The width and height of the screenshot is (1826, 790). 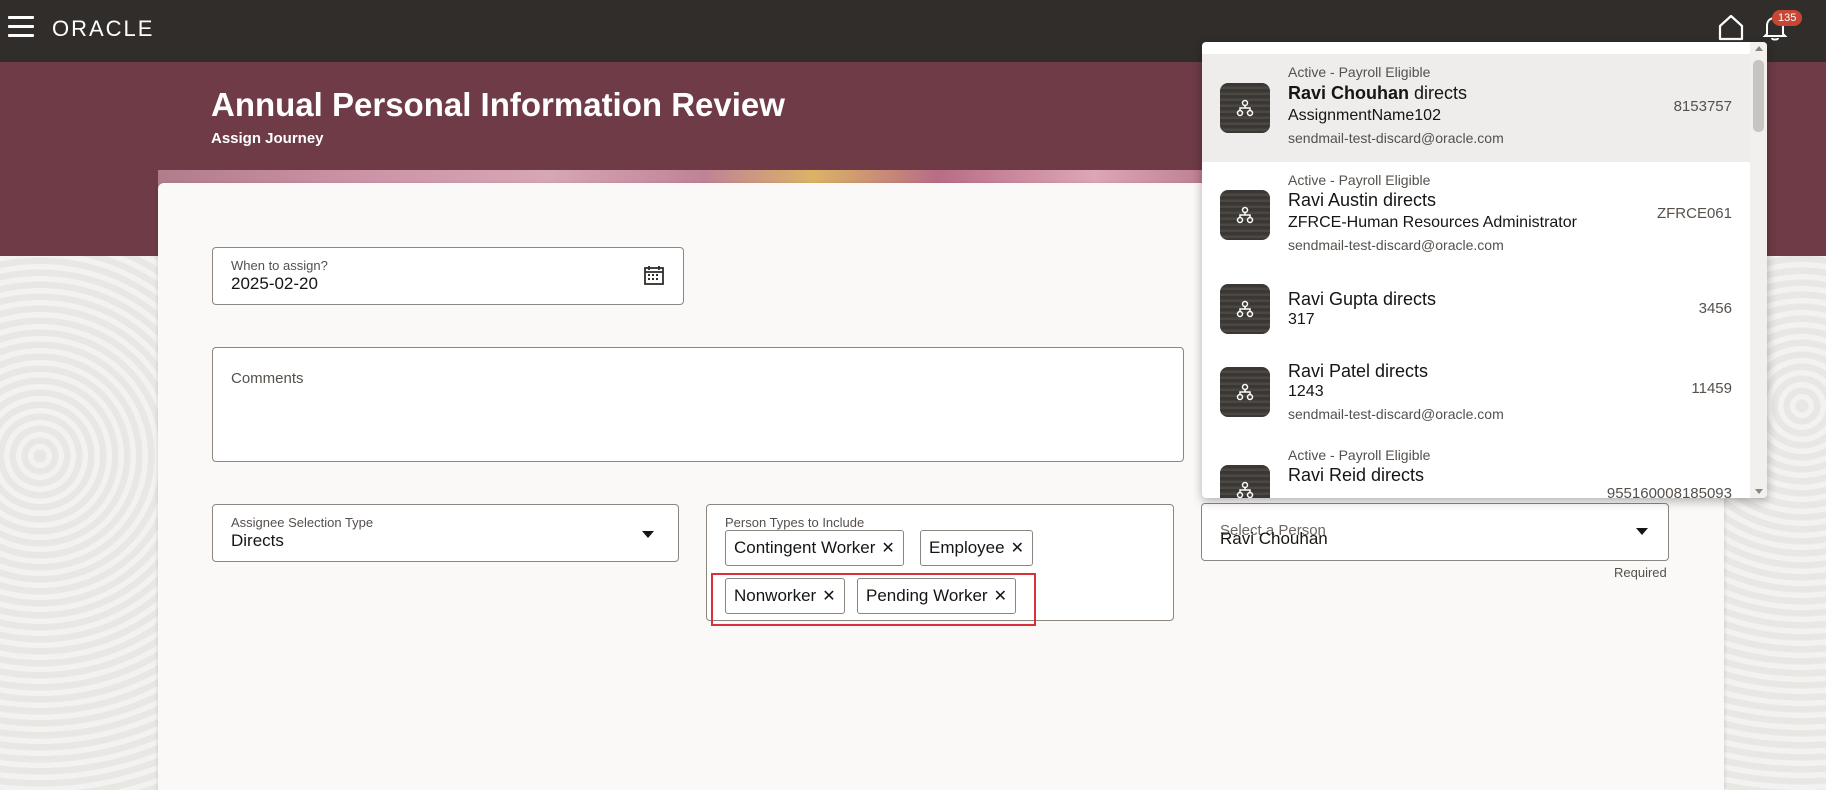 What do you see at coordinates (302, 522) in the screenshot?
I see `assignee-selection-type-label: Assignee Selection Type` at bounding box center [302, 522].